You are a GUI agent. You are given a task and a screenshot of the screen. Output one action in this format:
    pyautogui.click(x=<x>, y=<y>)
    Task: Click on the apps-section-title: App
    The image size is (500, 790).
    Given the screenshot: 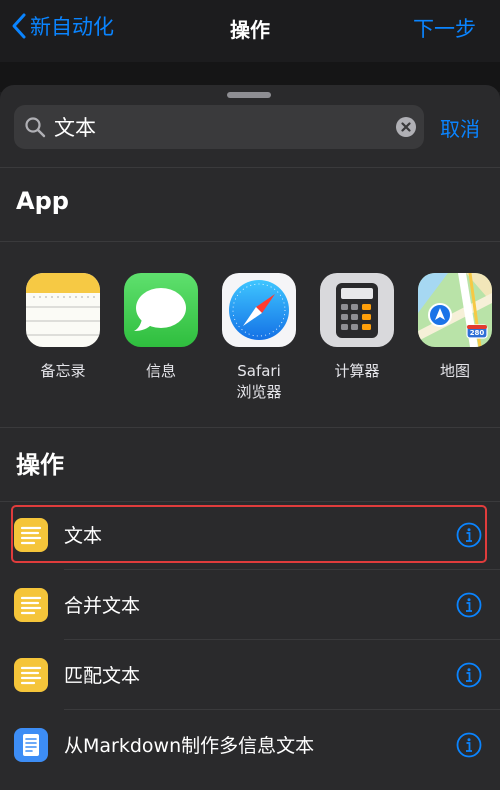 What is the action you would take?
    pyautogui.click(x=42, y=201)
    